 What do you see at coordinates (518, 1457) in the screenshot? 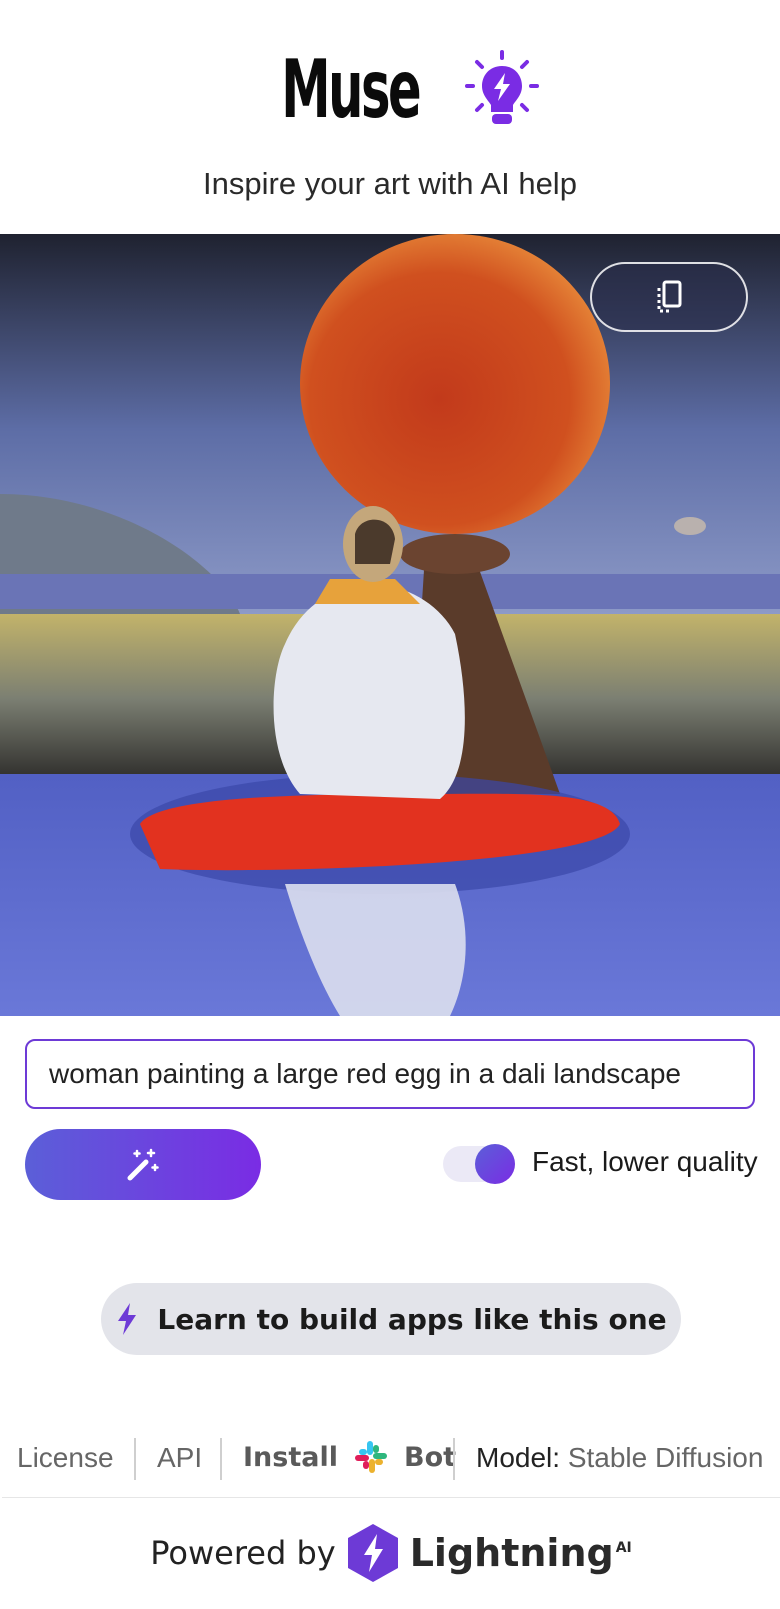
I see `model-label: Model:` at bounding box center [518, 1457].